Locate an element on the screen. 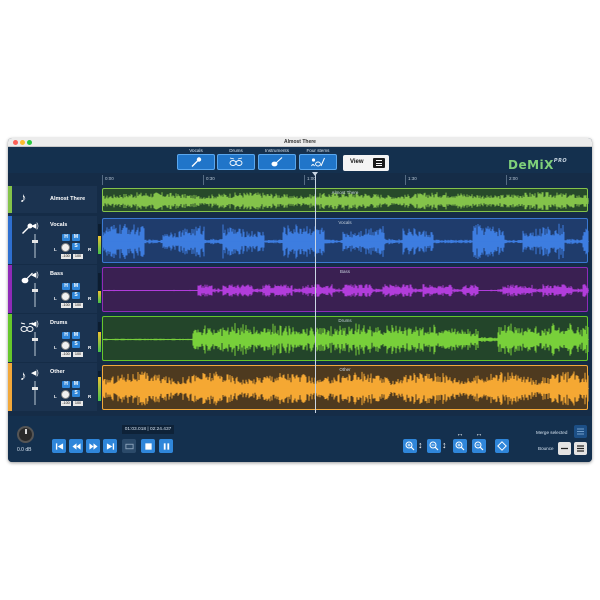 This screenshot has height=600, width=600. list-icon is located at coordinates (580, 431).